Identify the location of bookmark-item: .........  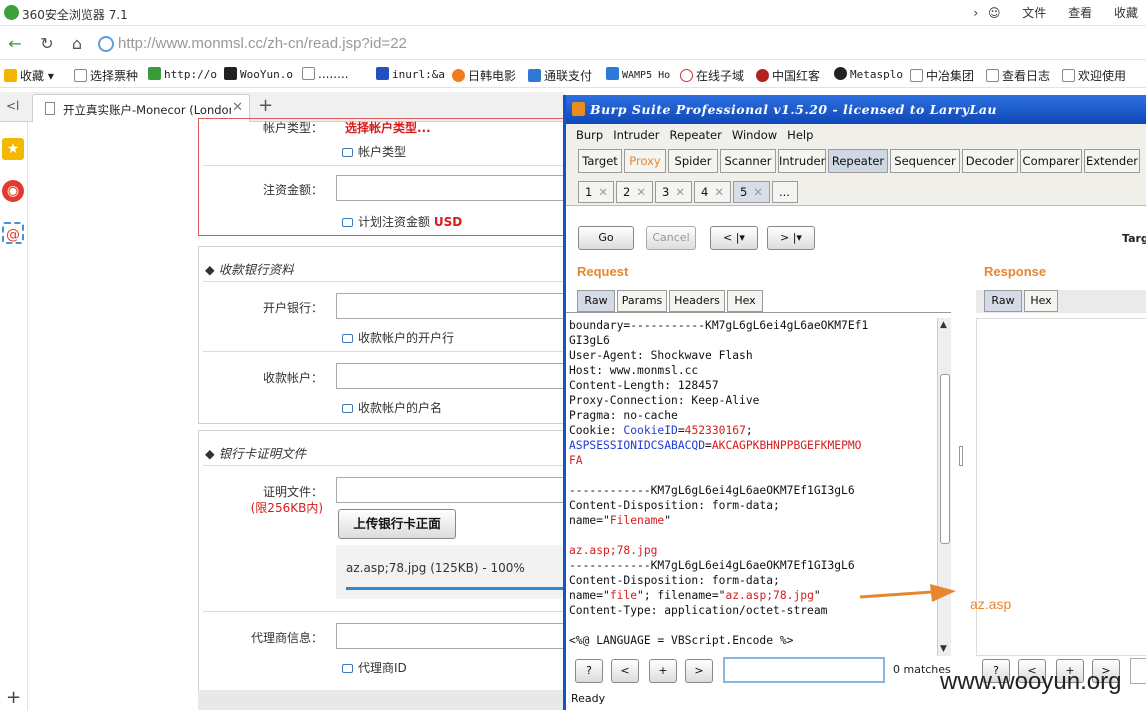
(325, 74).